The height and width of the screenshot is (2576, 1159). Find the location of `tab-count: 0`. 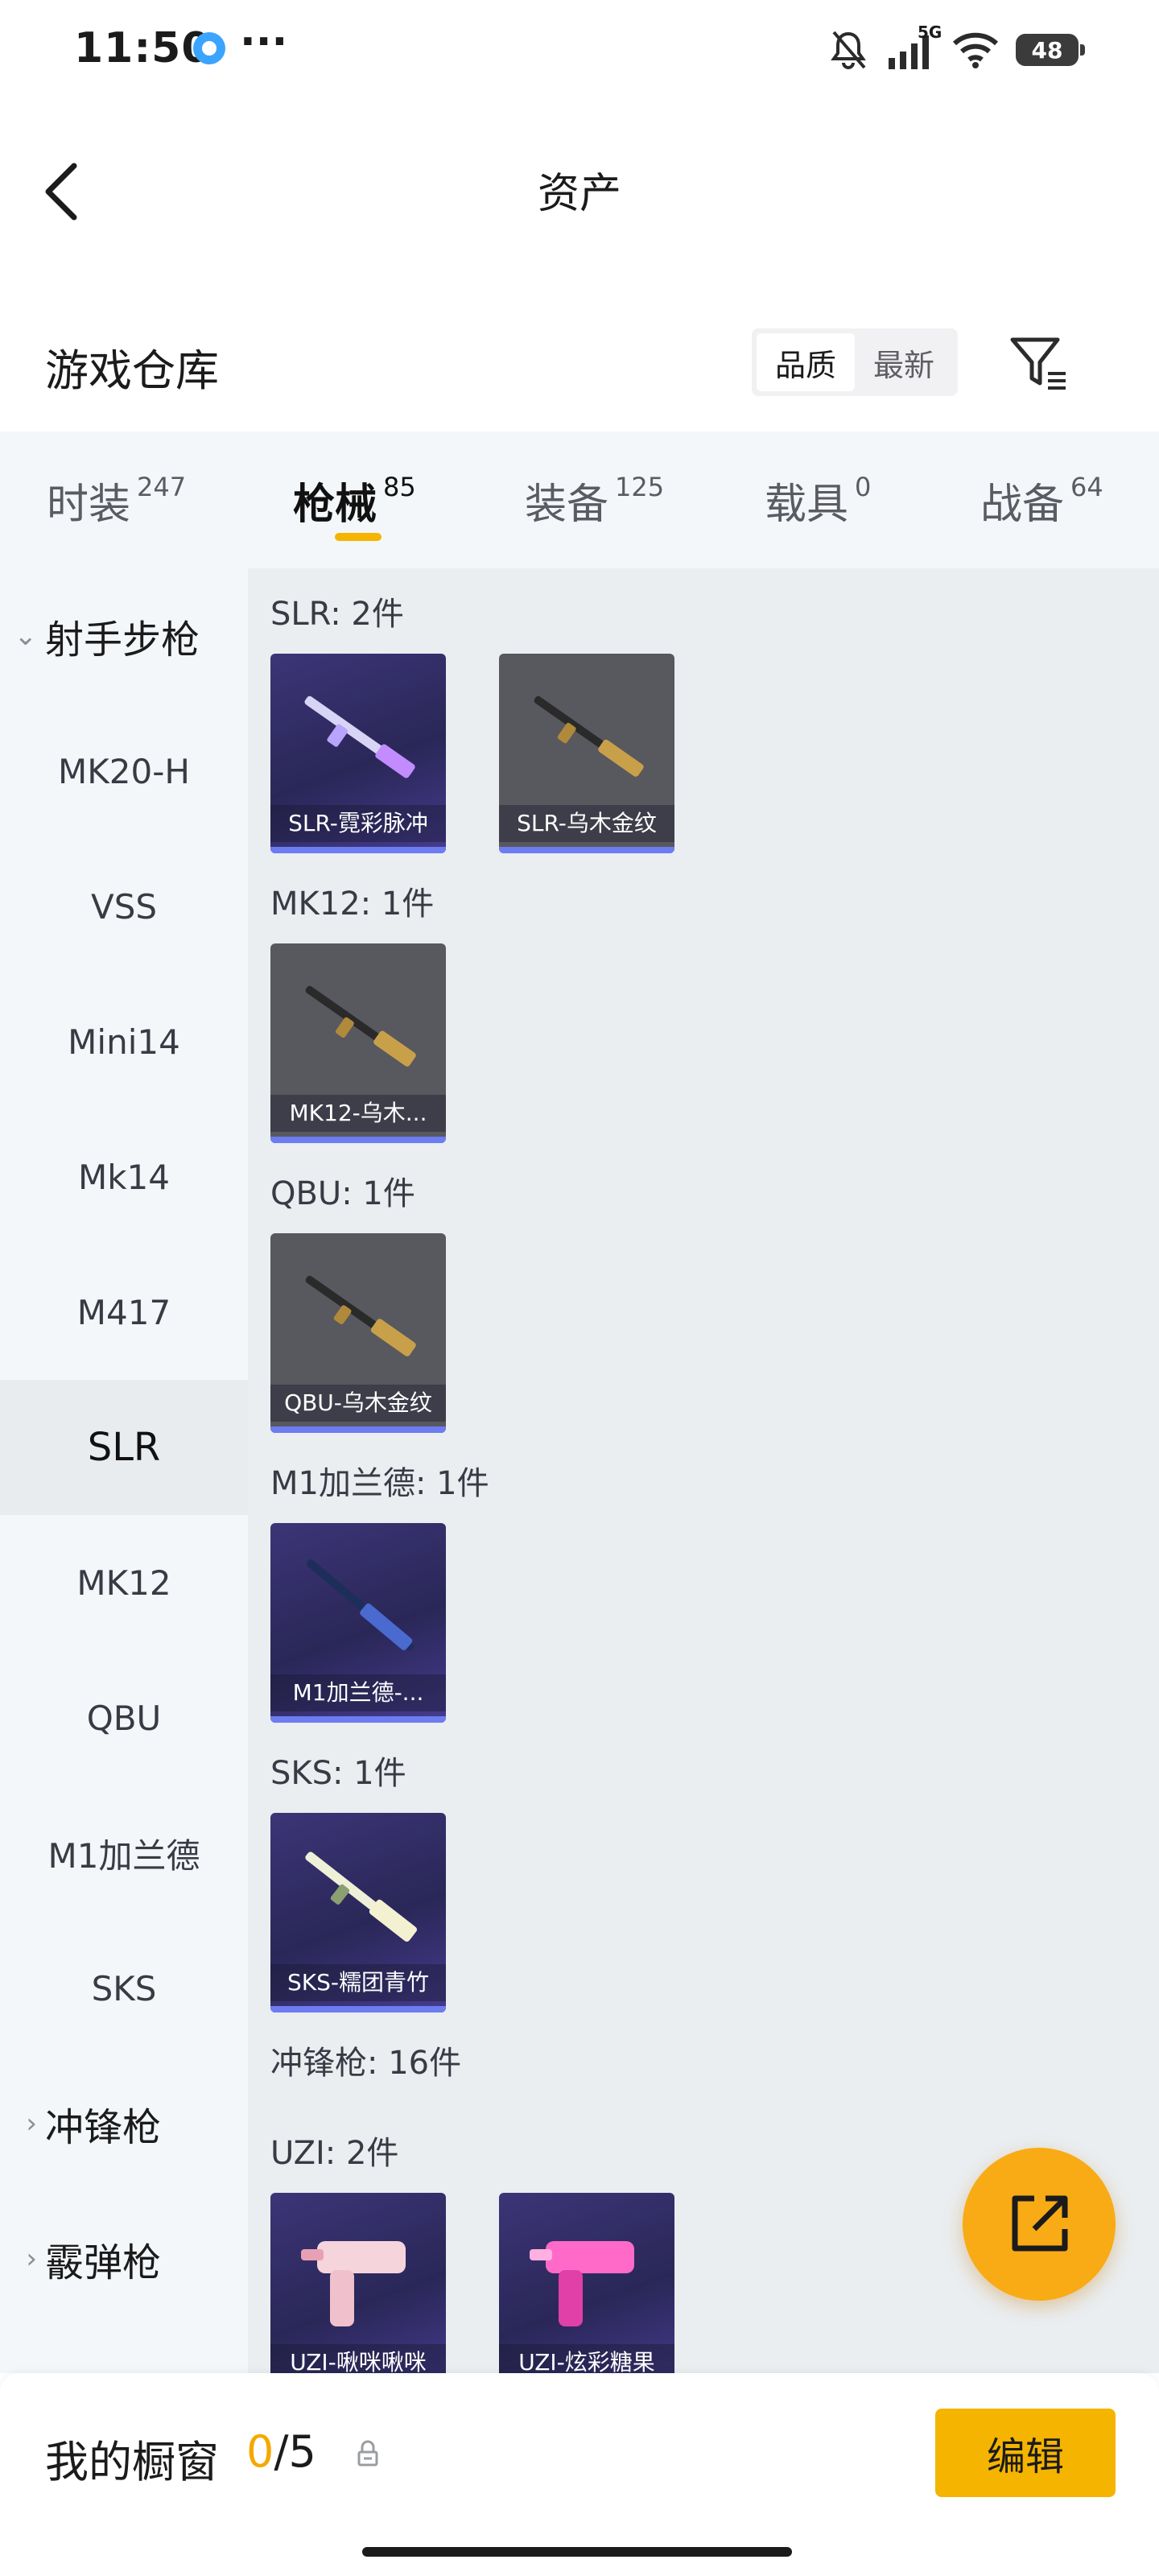

tab-count: 0 is located at coordinates (863, 487).